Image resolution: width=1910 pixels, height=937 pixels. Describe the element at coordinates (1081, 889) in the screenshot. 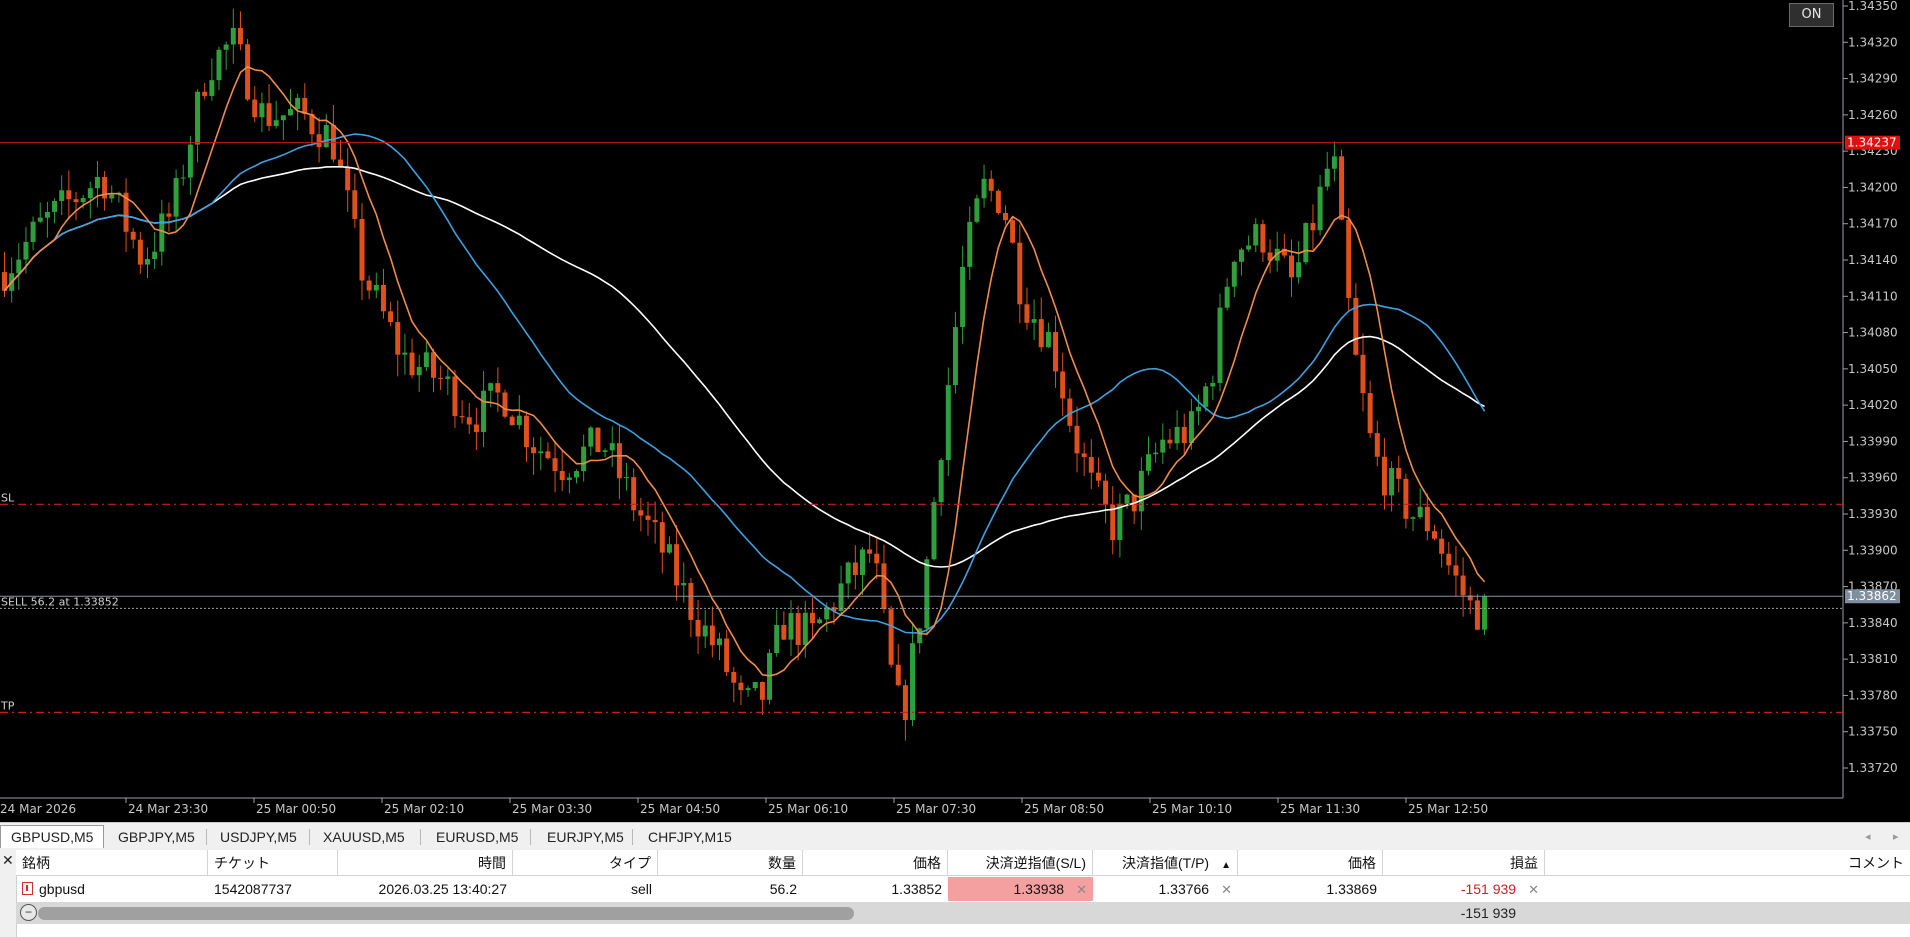

I see `remove-sl-icon: ✕` at that location.